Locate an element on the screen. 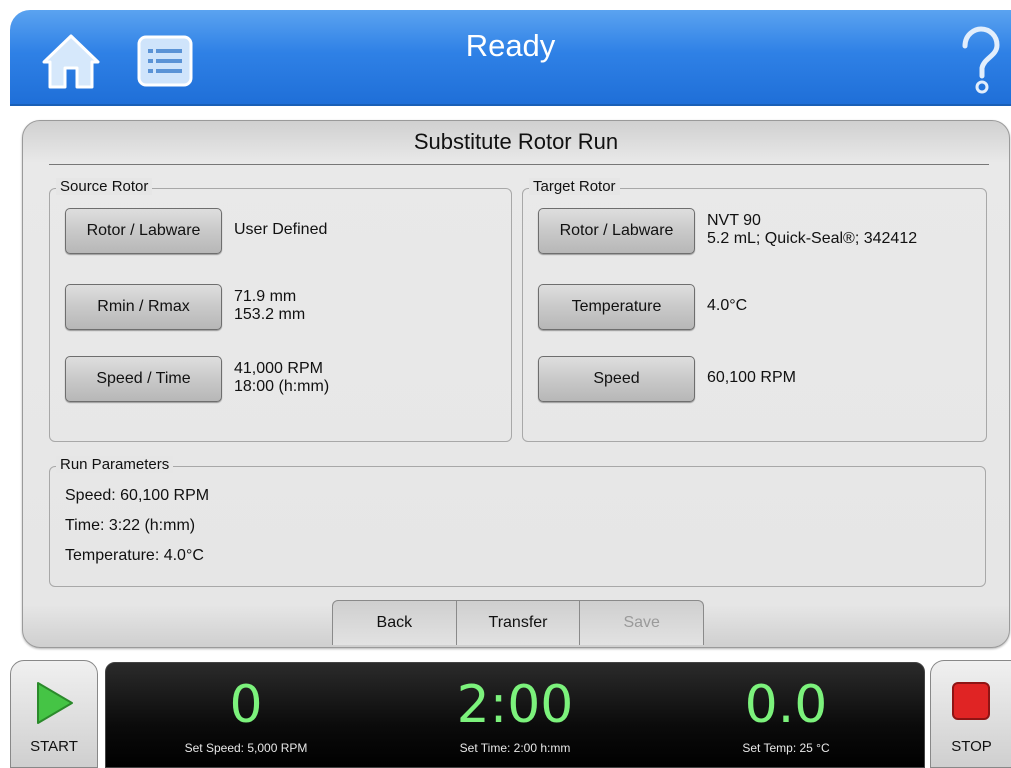  run-parameters-label: Run Parameters is located at coordinates (115, 464).